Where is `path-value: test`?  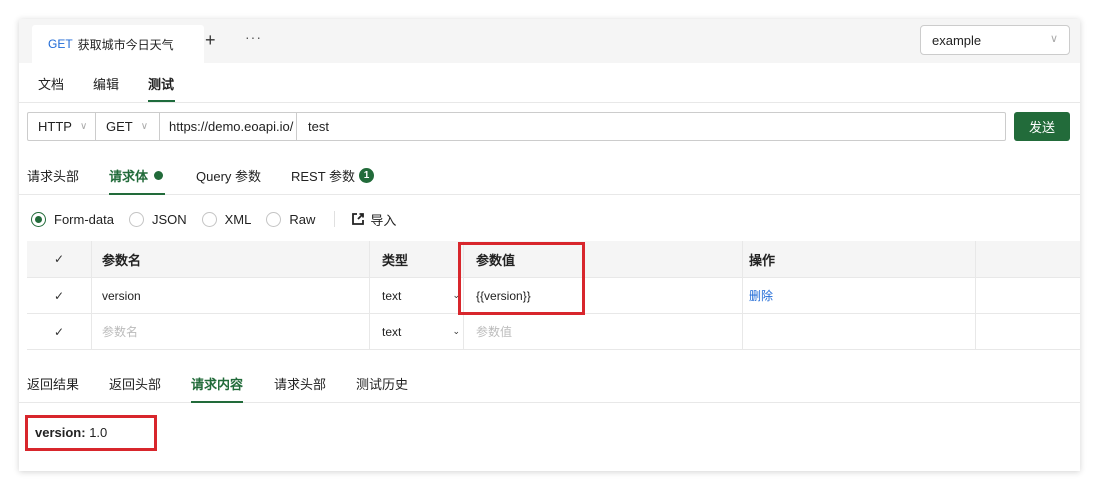
path-value: test is located at coordinates (318, 126).